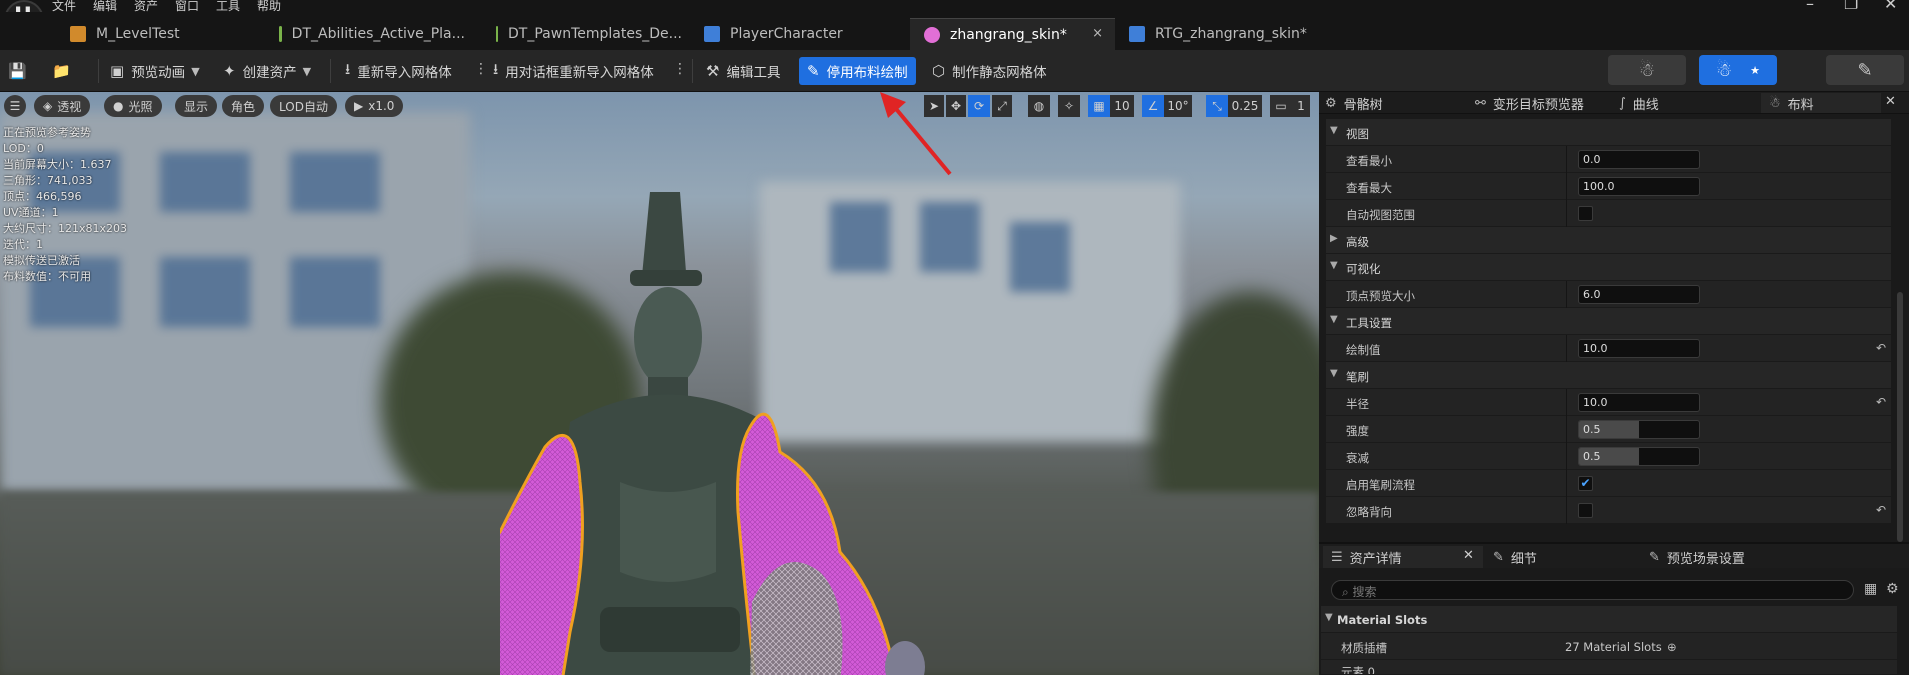  Describe the element at coordinates (1153, 106) in the screenshot. I see `rotation-snap-icon: ∠` at that location.